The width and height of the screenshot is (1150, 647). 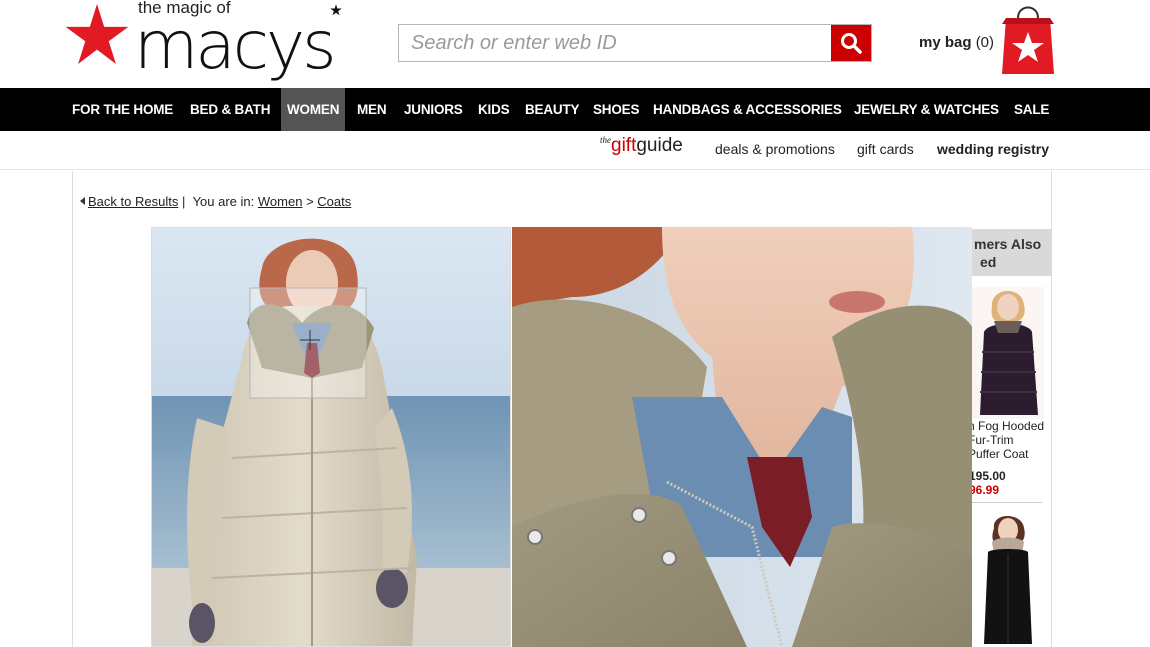 What do you see at coordinates (993, 440) in the screenshot?
I see `recommended-product-name-line2: Fur-Trim` at bounding box center [993, 440].